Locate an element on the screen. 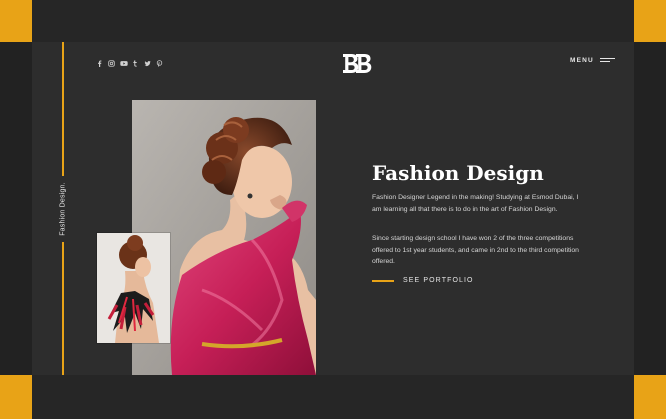  youtube-icon is located at coordinates (124, 63).